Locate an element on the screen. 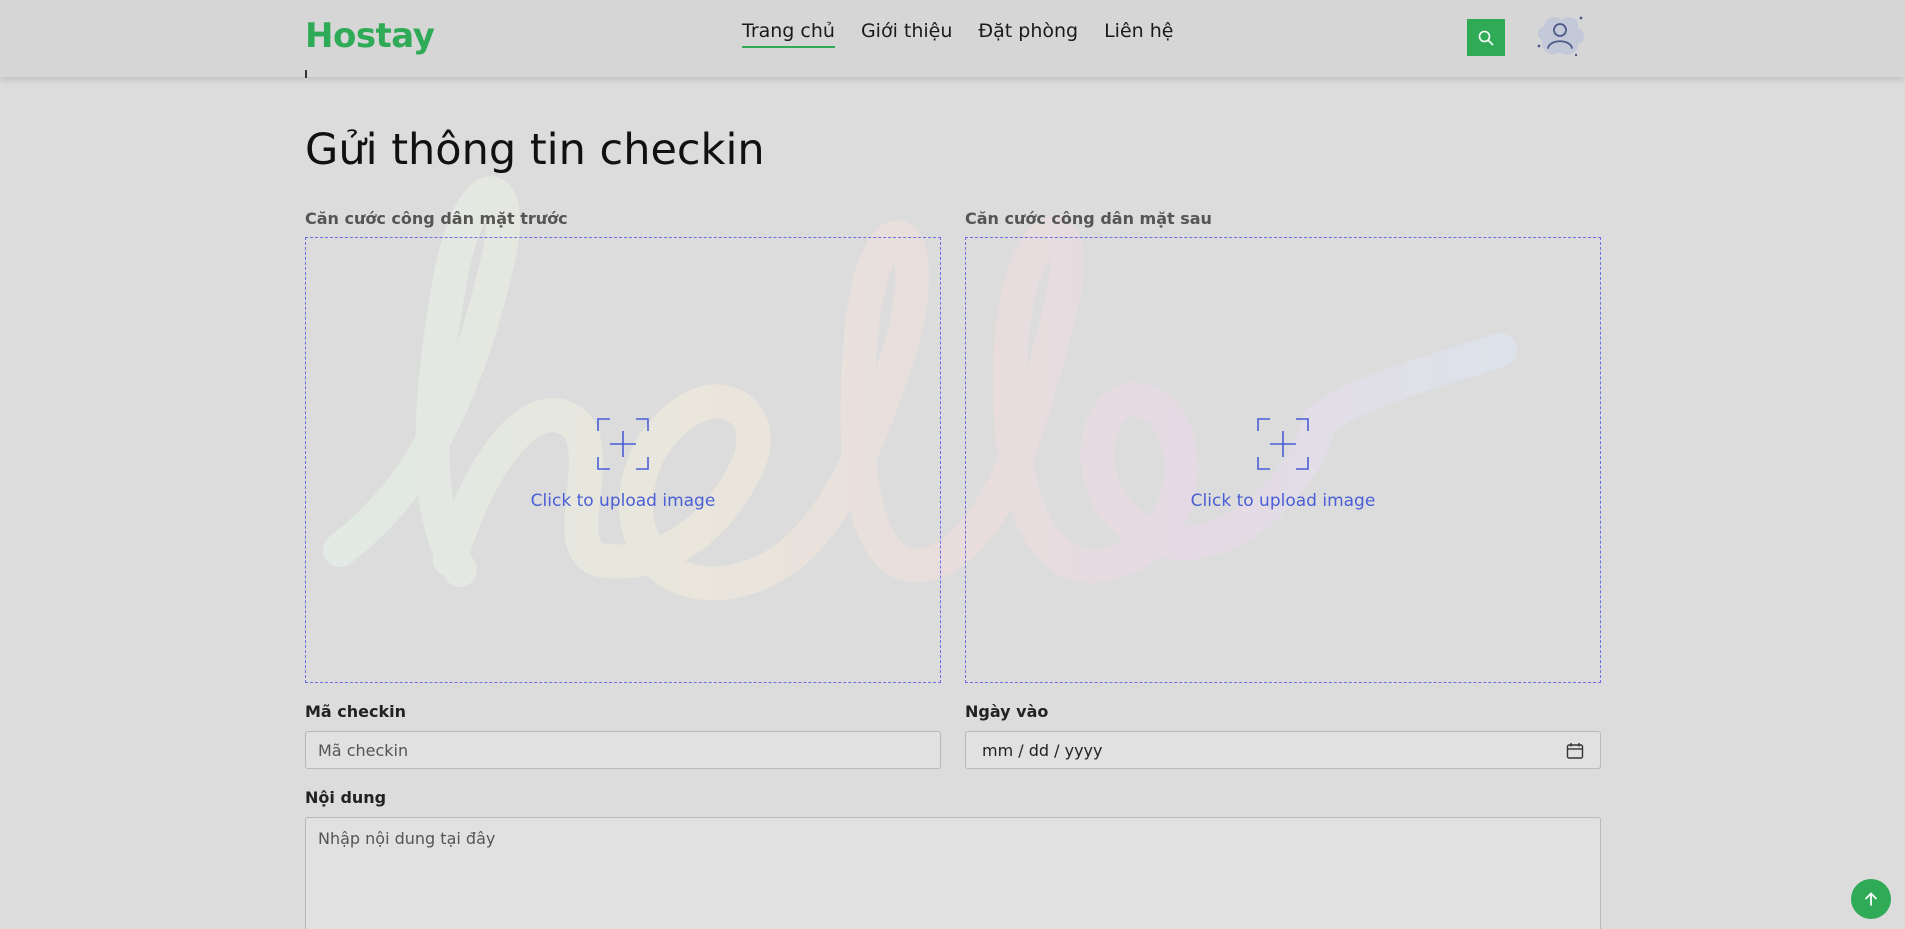 The width and height of the screenshot is (1905, 929). search-icon is located at coordinates (1486, 37).